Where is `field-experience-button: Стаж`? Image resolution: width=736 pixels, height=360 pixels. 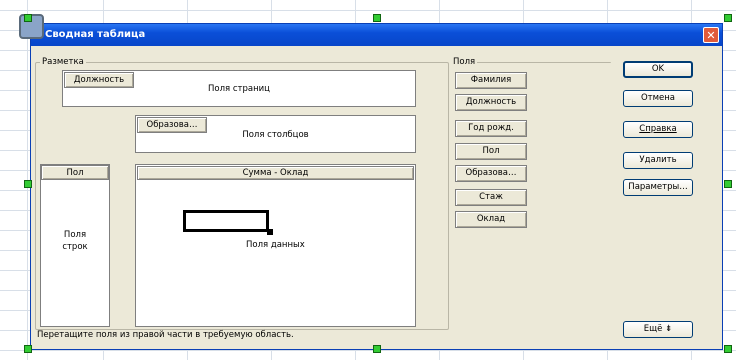 field-experience-button: Стаж is located at coordinates (491, 197).